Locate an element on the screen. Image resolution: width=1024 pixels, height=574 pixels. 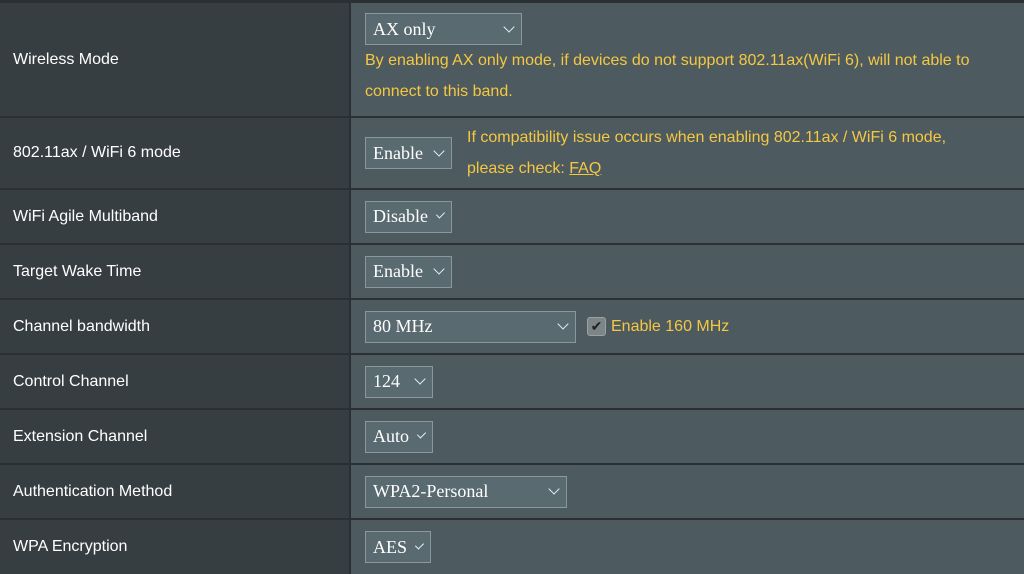
row-label: Extension Channel is located at coordinates (175, 436).